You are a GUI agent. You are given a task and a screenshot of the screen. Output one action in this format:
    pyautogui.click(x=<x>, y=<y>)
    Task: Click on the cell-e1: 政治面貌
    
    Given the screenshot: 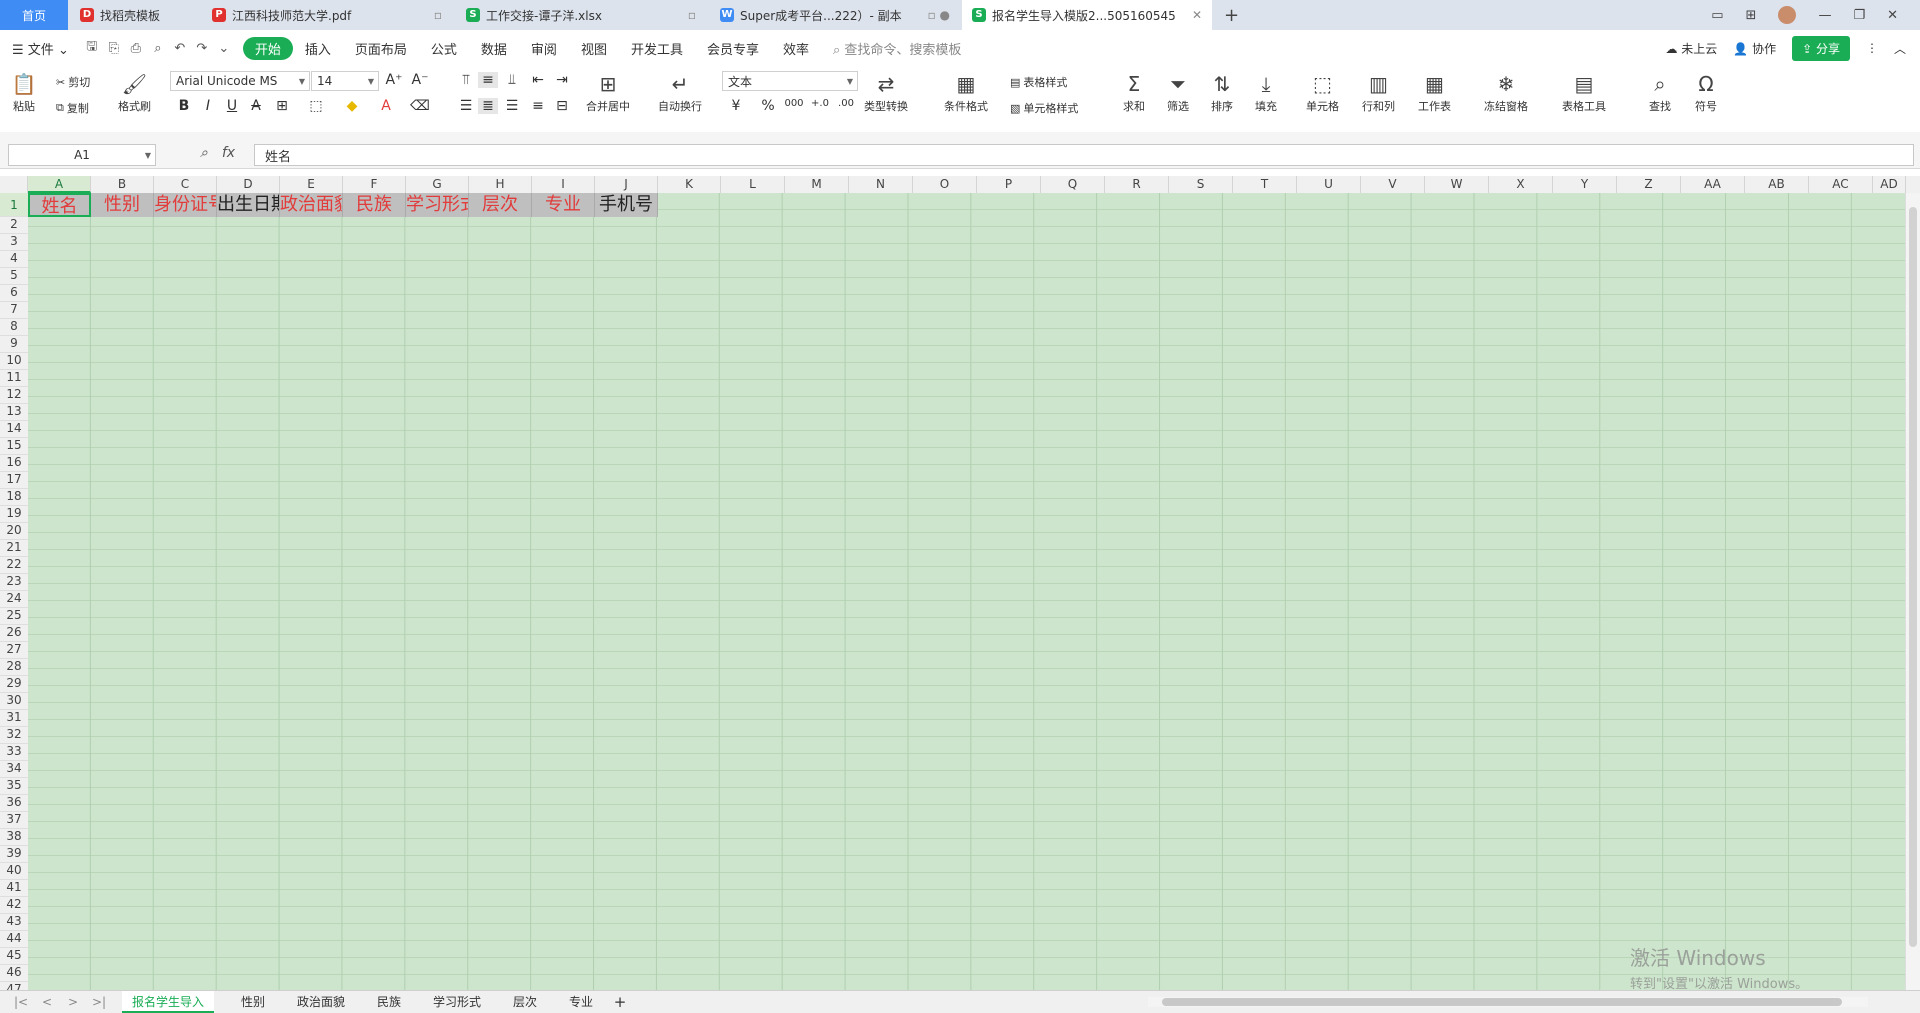 What is the action you would take?
    pyautogui.click(x=311, y=205)
    